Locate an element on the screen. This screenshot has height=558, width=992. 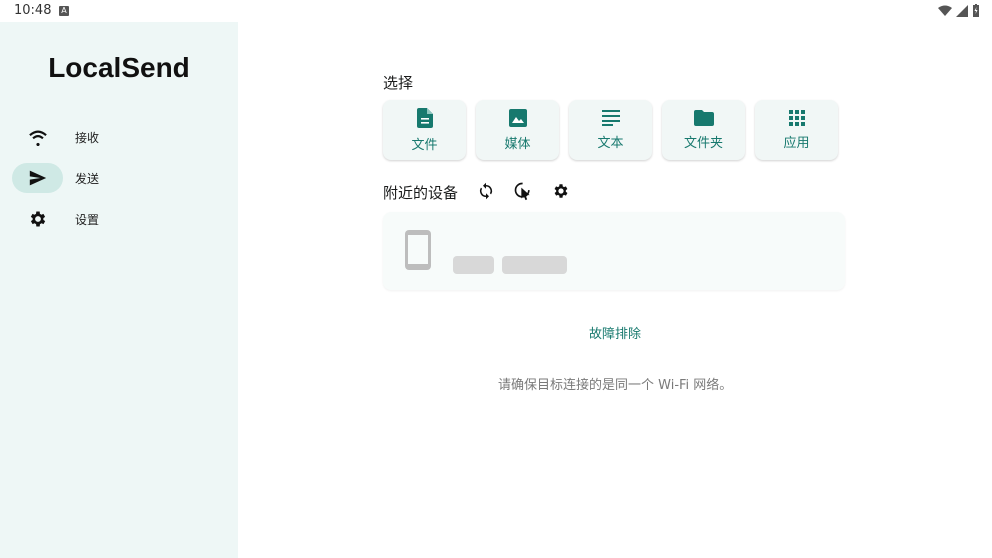
select-cards: 文件 媒体 文本 文件夹 应用 is located at coordinates (610, 130).